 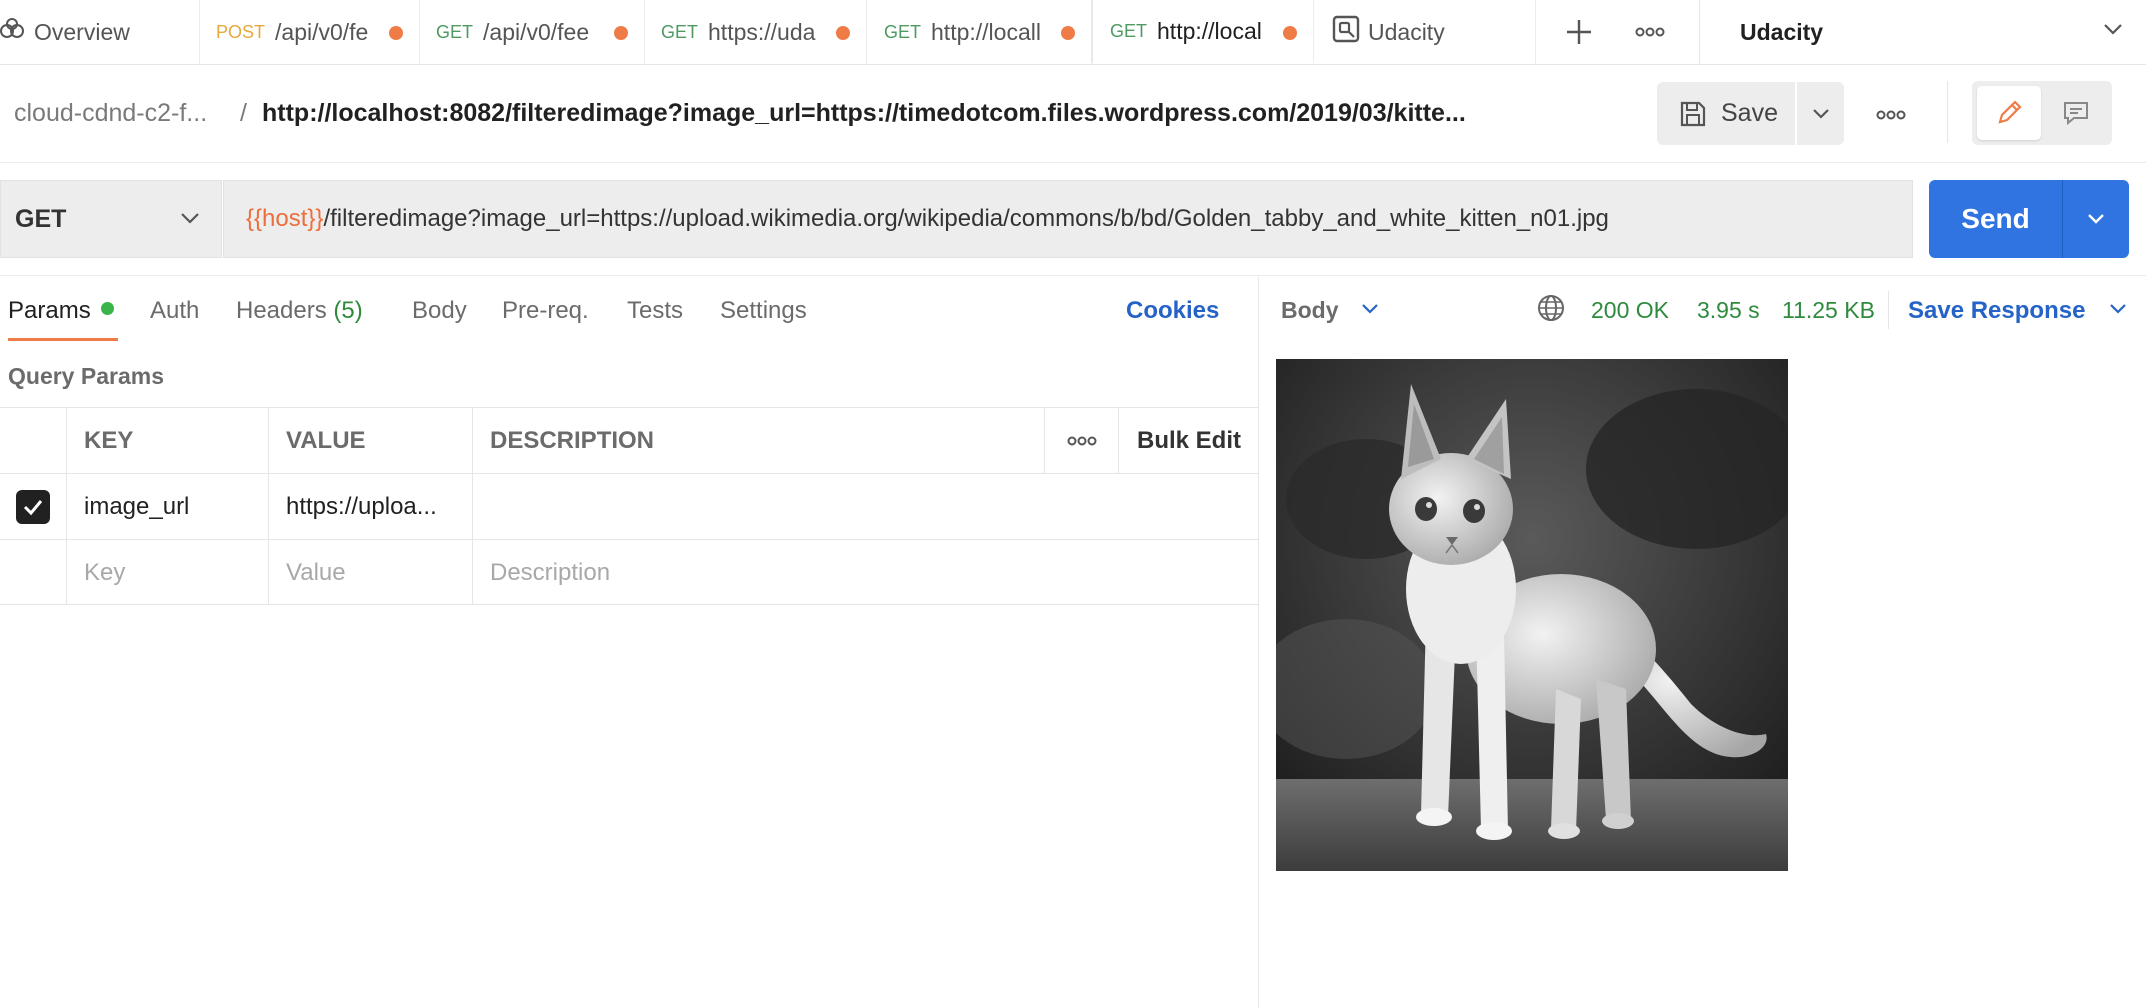 What do you see at coordinates (763, 311) in the screenshot?
I see `tab-settings: Settings` at bounding box center [763, 311].